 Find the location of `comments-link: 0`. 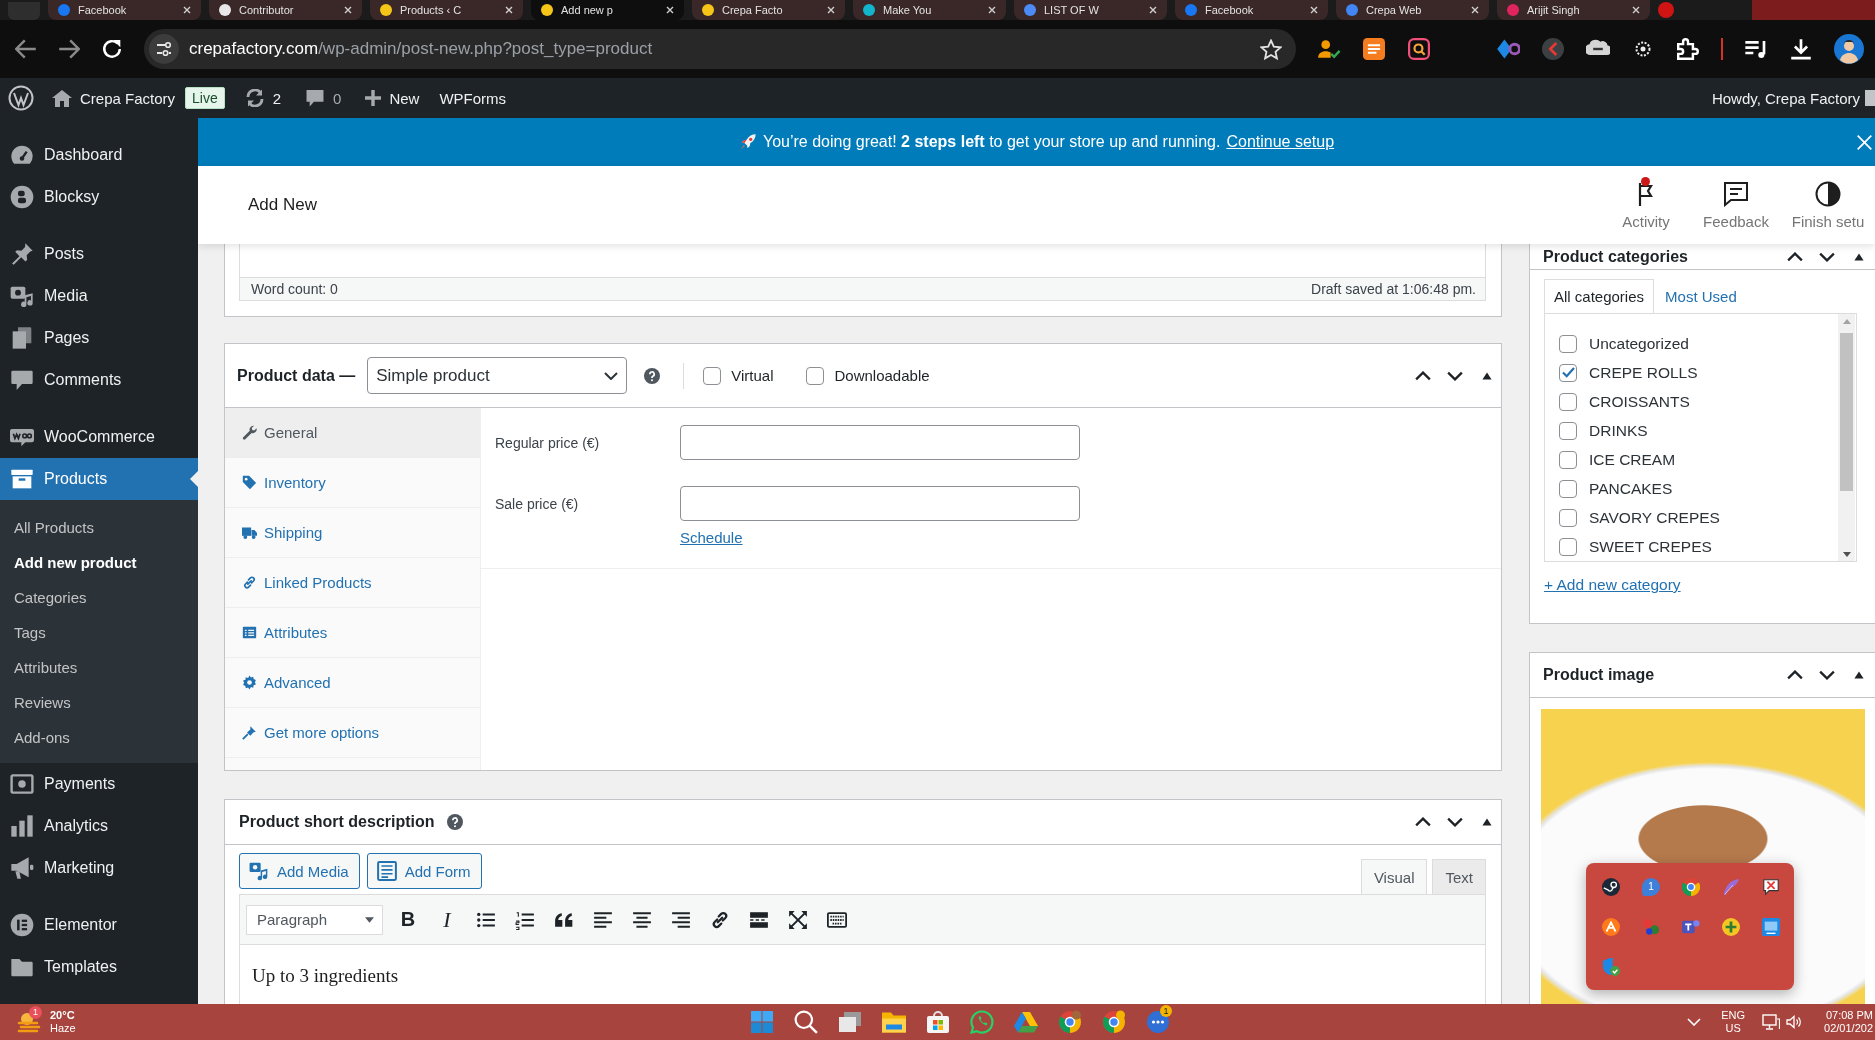

comments-link: 0 is located at coordinates (323, 98).